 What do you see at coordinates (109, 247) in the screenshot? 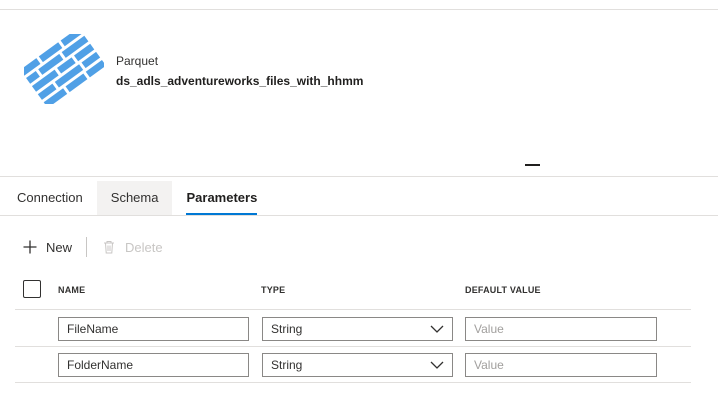
I see `trash-icon` at bounding box center [109, 247].